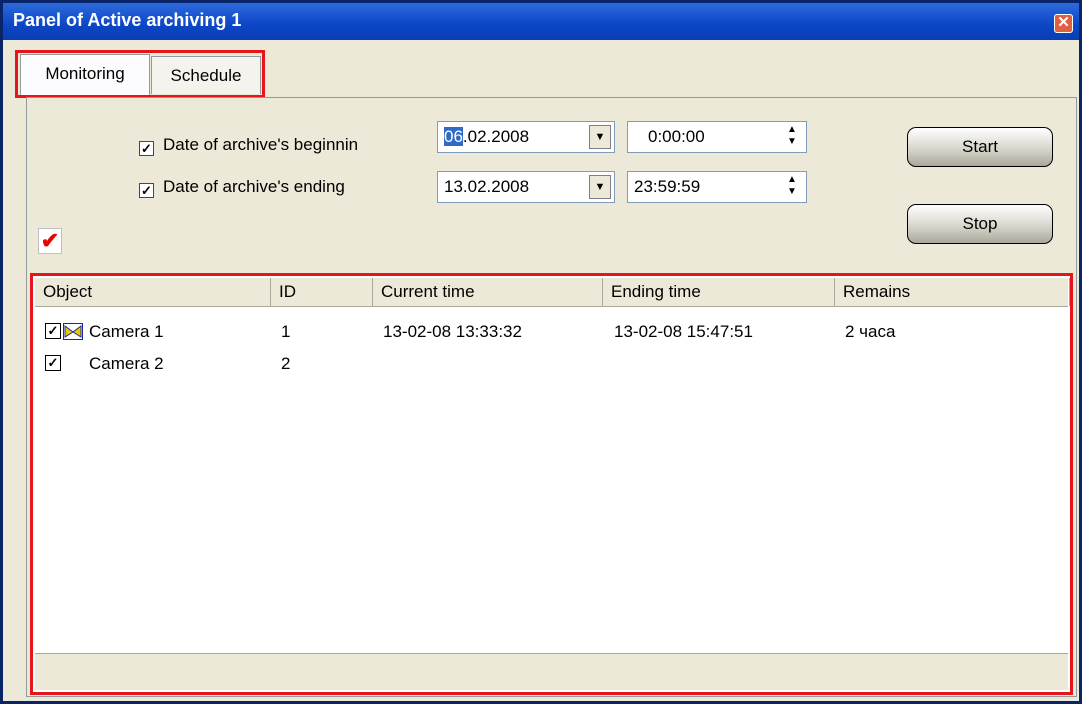 The height and width of the screenshot is (704, 1082). What do you see at coordinates (50, 241) in the screenshot?
I see `red-checkmark-icon: ✔` at bounding box center [50, 241].